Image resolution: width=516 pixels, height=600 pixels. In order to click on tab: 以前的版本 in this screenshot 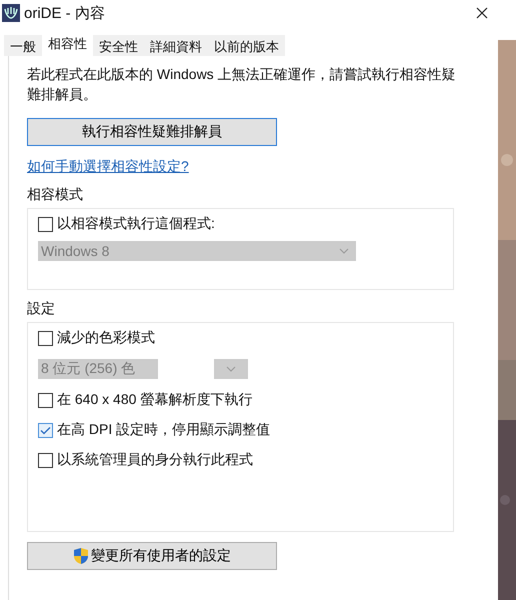, I will do `click(246, 45)`.